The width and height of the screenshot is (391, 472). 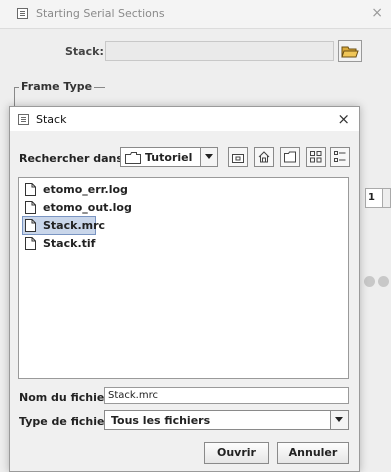 What do you see at coordinates (133, 158) in the screenshot?
I see `folder-icon` at bounding box center [133, 158].